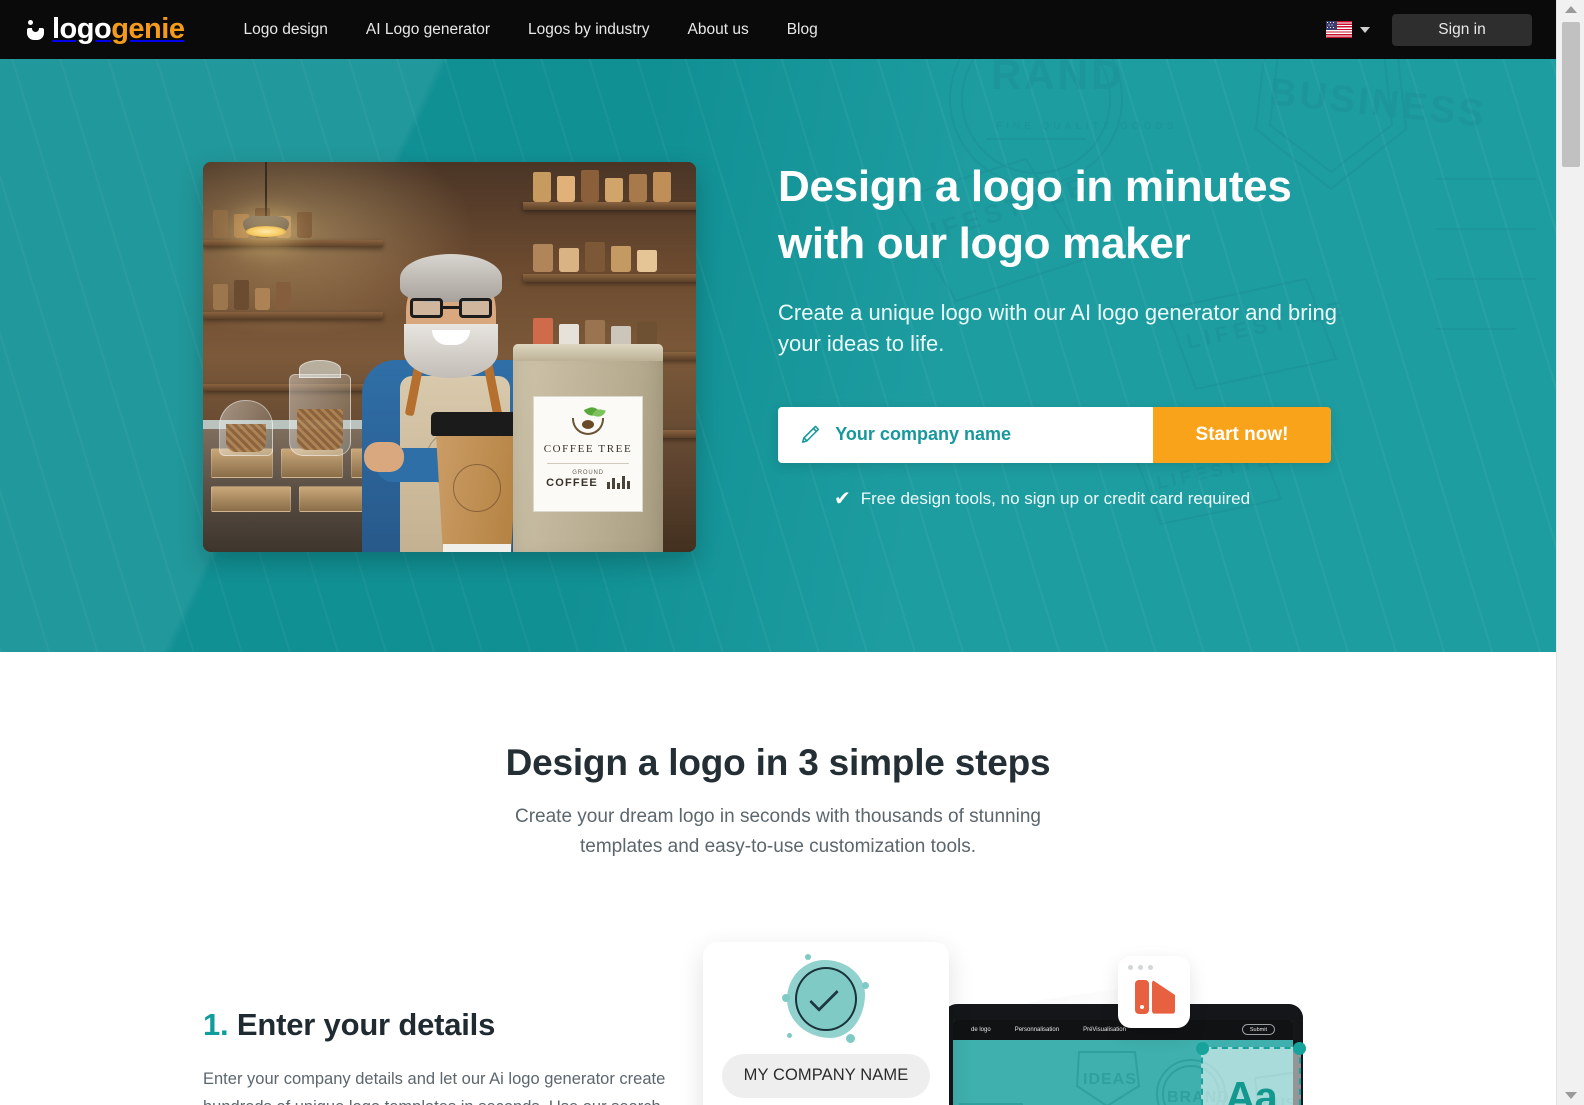 This screenshot has height=1105, width=1584. Describe the element at coordinates (285, 29) in the screenshot. I see `nav-item-logo-design: Logo design` at that location.